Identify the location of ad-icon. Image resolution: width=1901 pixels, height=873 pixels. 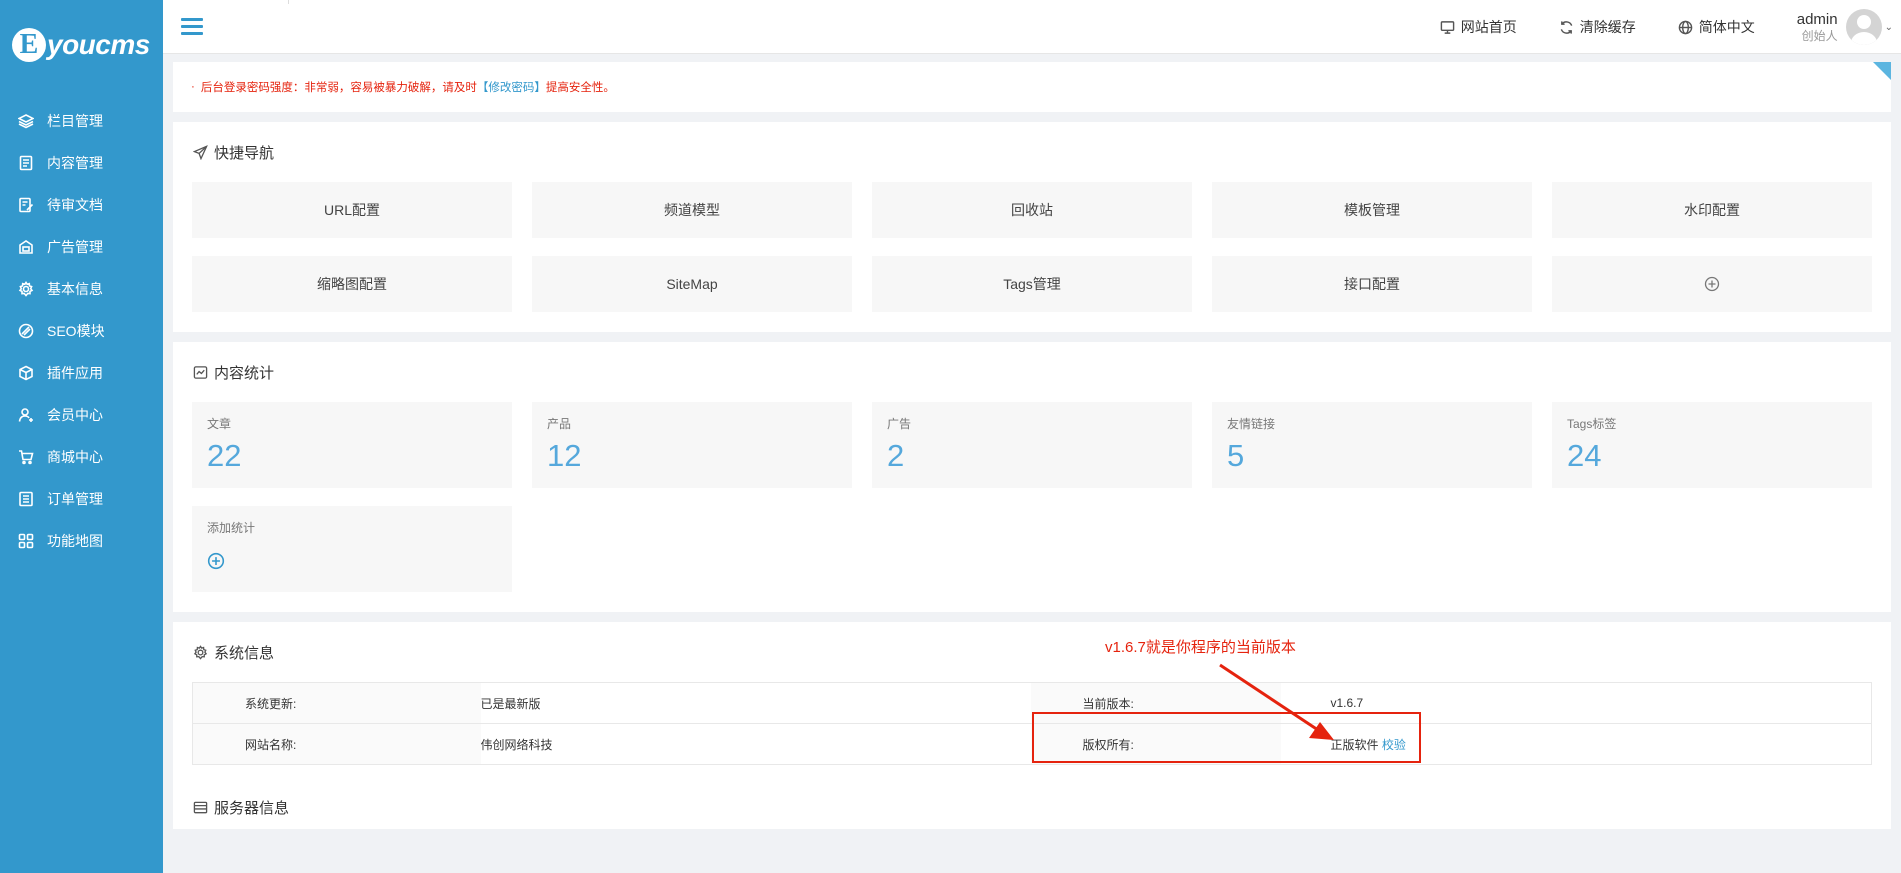
(26, 247).